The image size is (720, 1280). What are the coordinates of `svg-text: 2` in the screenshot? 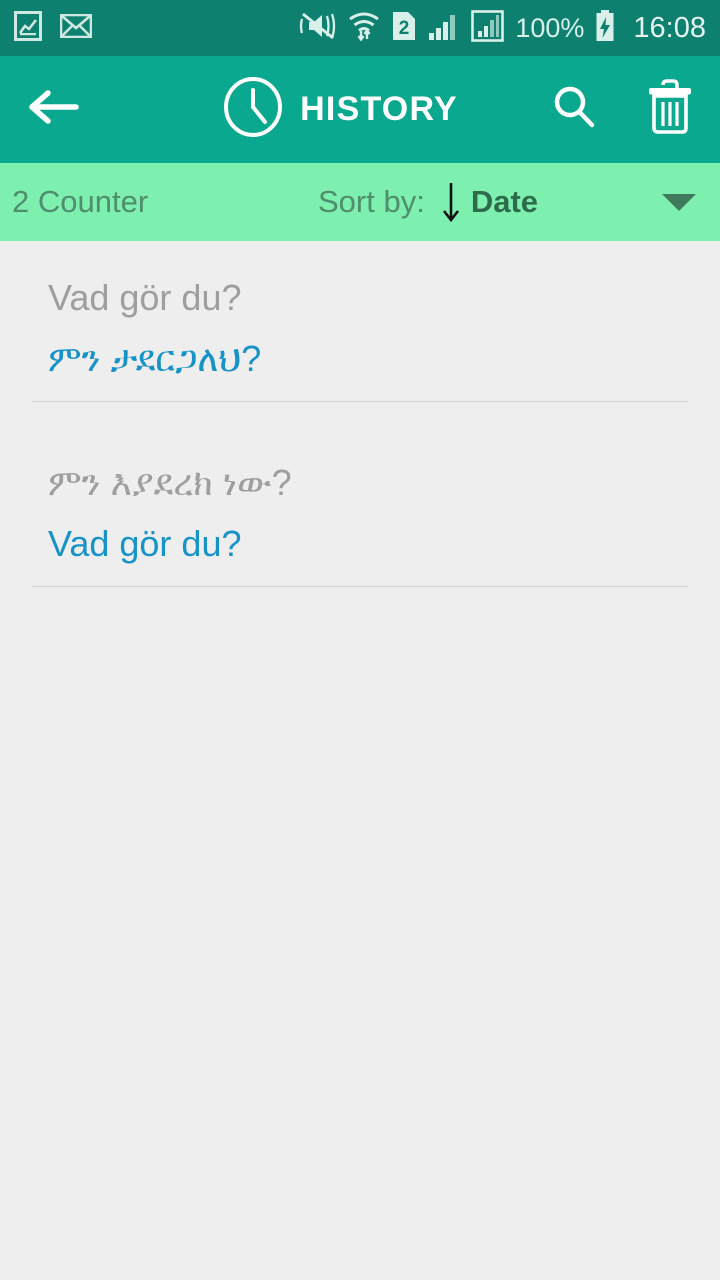 It's located at (404, 28).